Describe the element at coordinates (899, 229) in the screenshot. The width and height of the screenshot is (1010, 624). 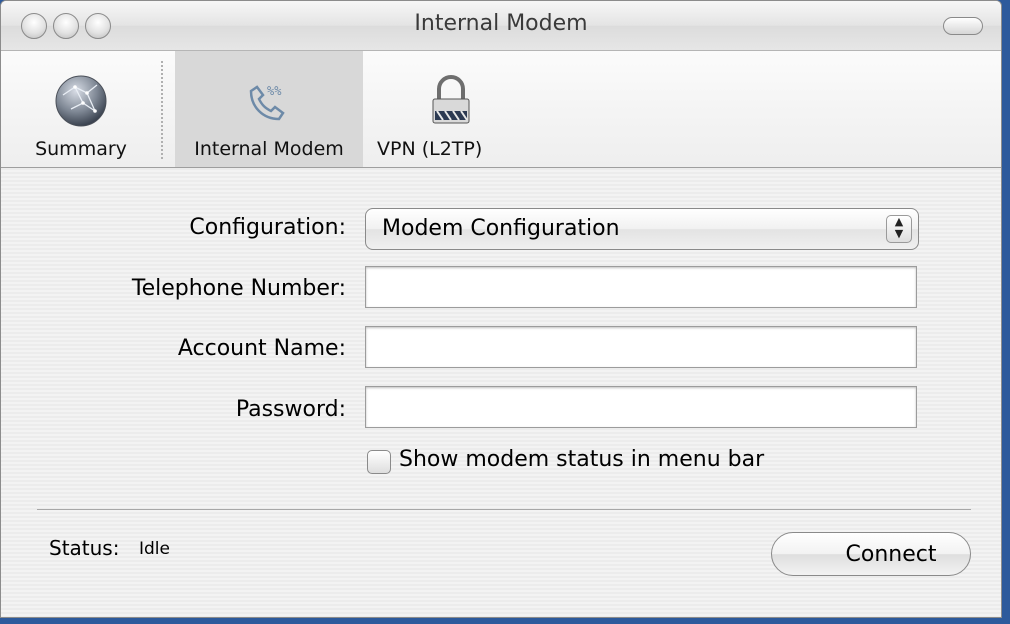
I see `popup-arrows-icon: ▲ ▼` at that location.